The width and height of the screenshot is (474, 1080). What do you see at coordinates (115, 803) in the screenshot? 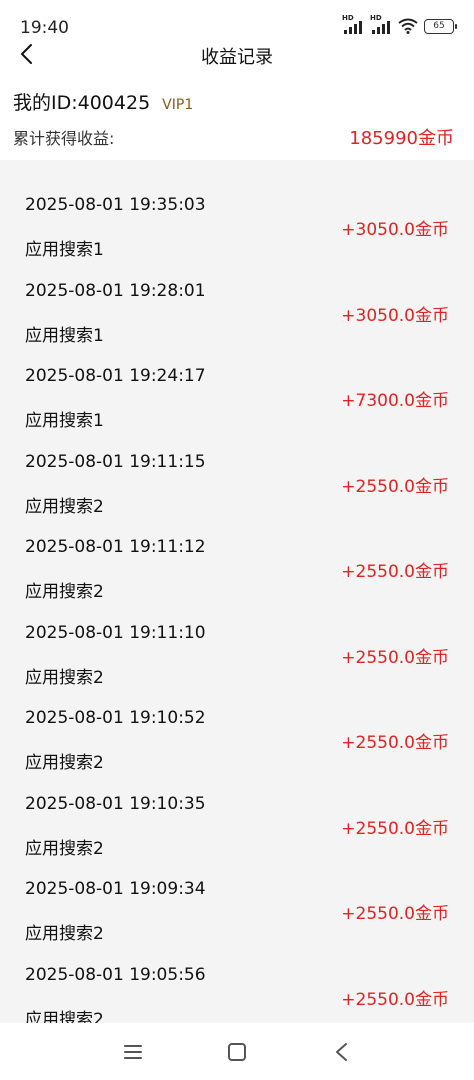
I see `record-time: 2025-08-01 19:10:35` at bounding box center [115, 803].